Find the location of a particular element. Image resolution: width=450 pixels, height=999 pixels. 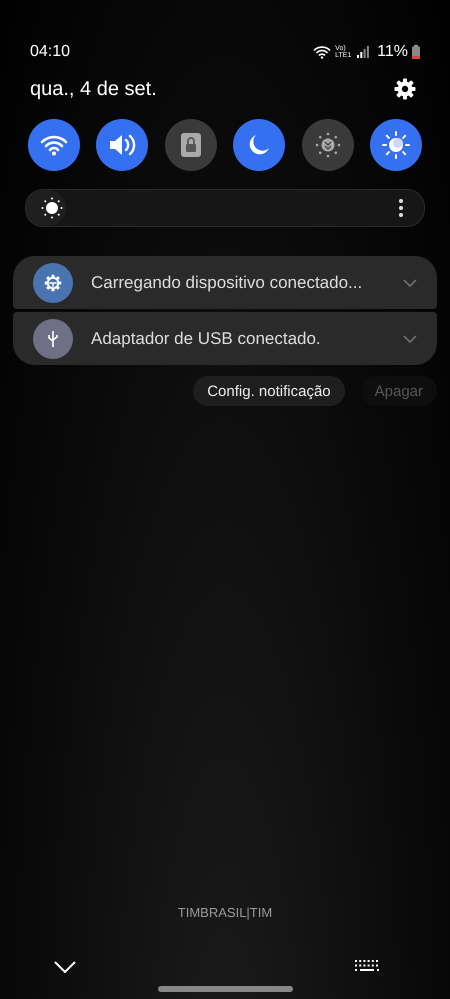

notification-card: Adaptador de USB conectado. is located at coordinates (225, 338).